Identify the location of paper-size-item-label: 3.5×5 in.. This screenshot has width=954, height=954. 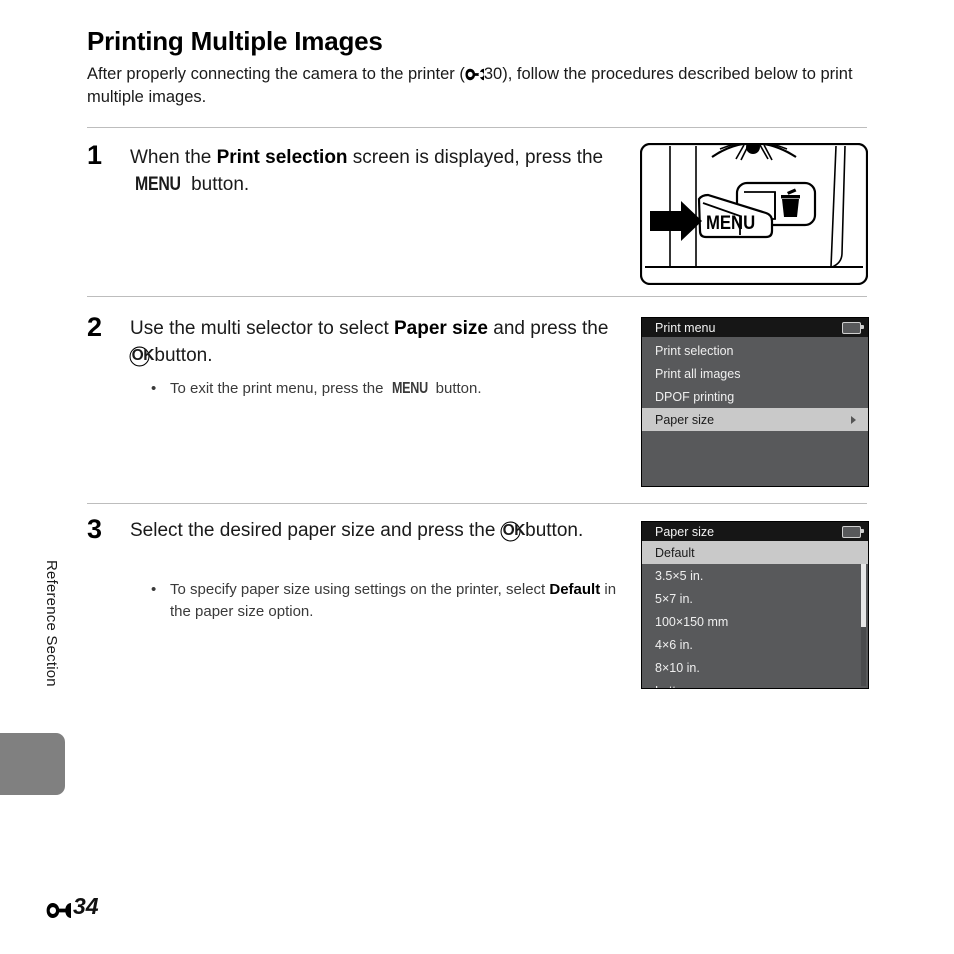
(679, 575).